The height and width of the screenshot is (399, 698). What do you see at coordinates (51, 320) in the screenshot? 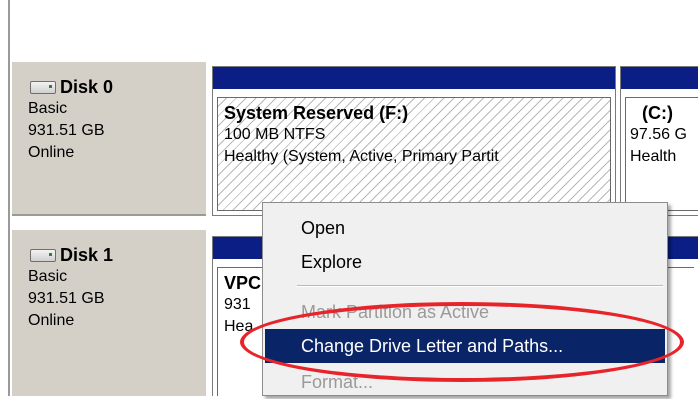
I see `disk-1-status: Online` at bounding box center [51, 320].